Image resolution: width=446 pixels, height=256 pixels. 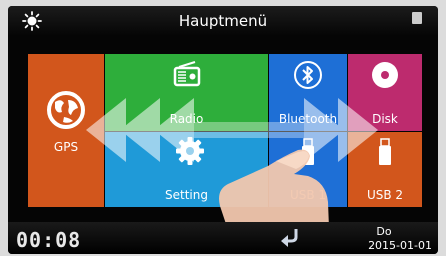 What do you see at coordinates (290, 238) in the screenshot?
I see `back-arrow-icon` at bounding box center [290, 238].